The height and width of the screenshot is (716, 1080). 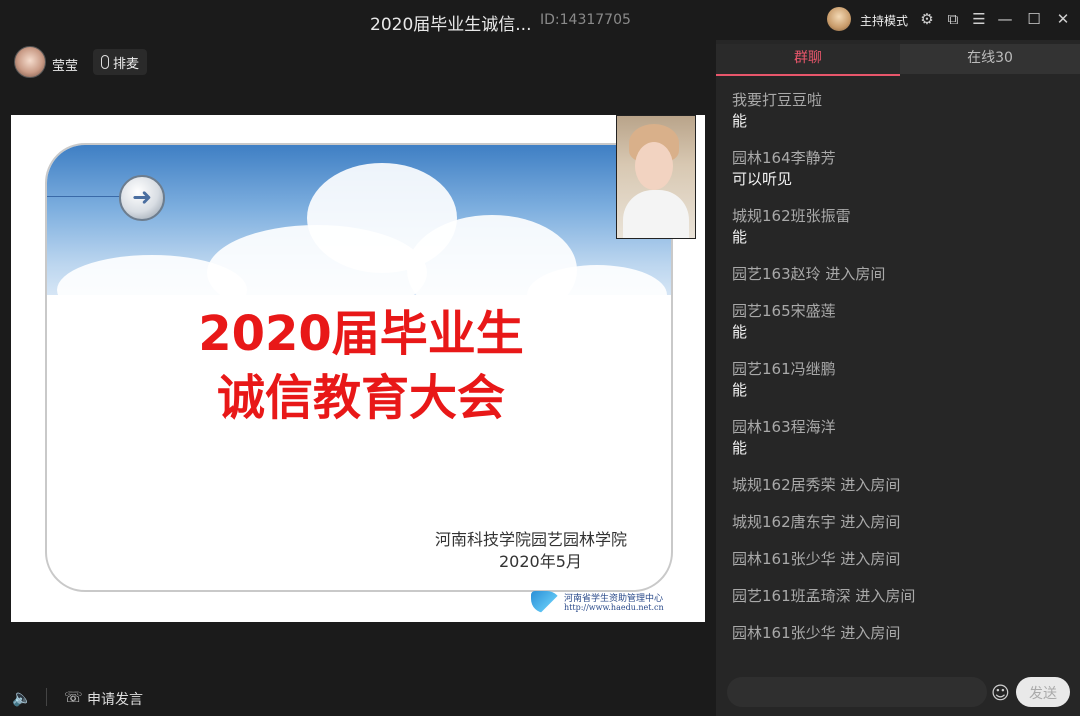 I want to click on tab-group-chat: 群聊, so click(x=808, y=60).